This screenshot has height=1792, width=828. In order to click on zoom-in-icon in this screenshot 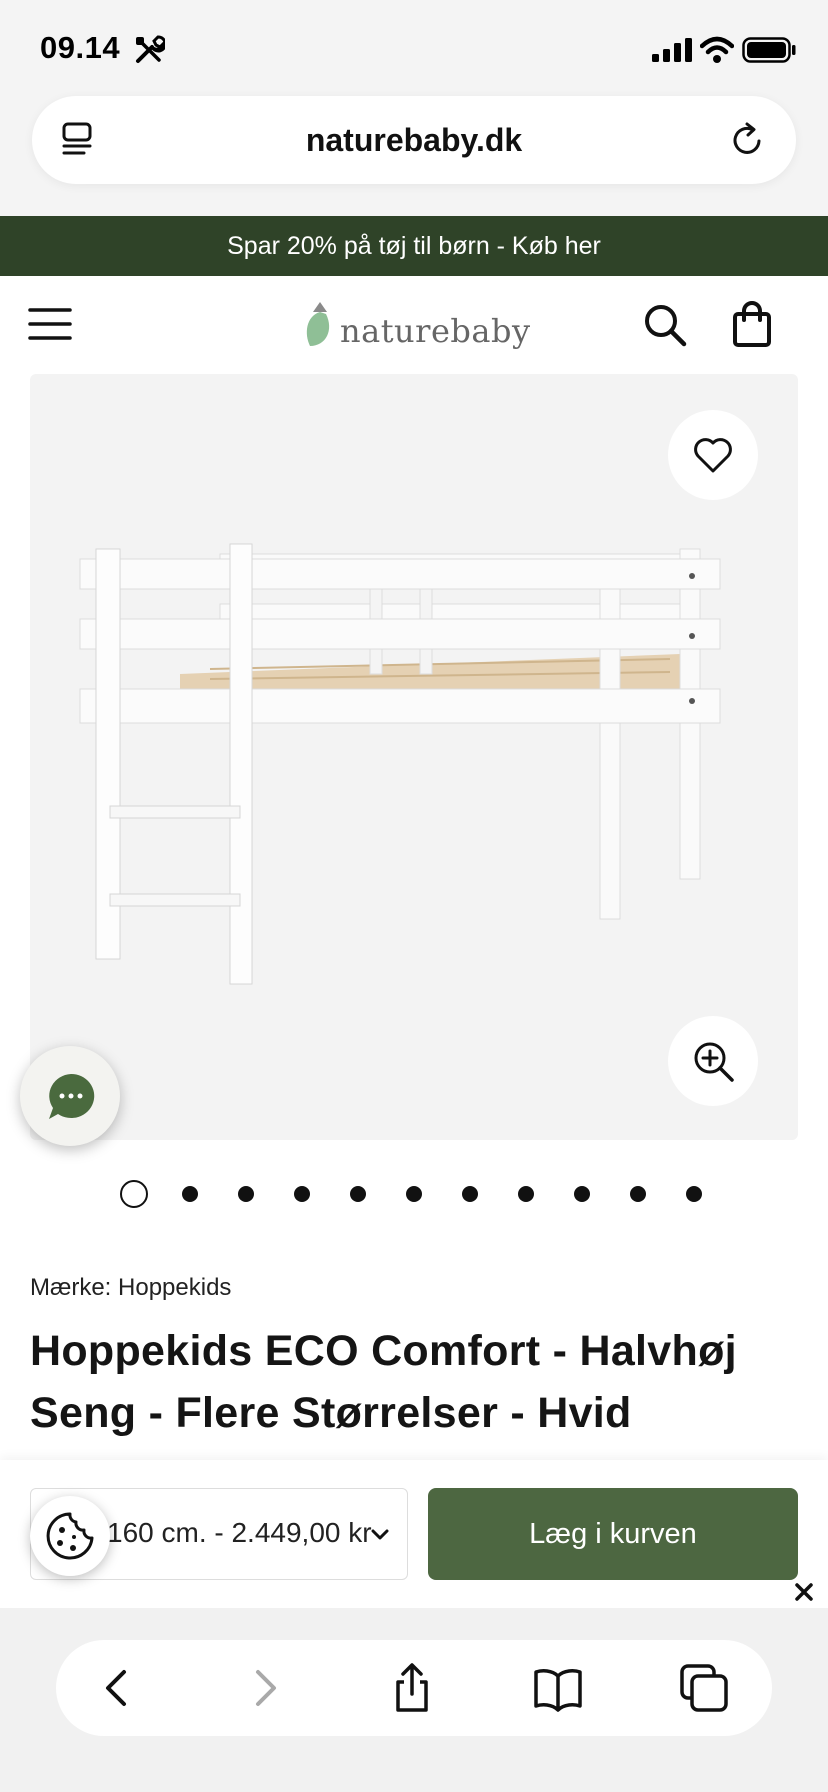, I will do `click(713, 1061)`.